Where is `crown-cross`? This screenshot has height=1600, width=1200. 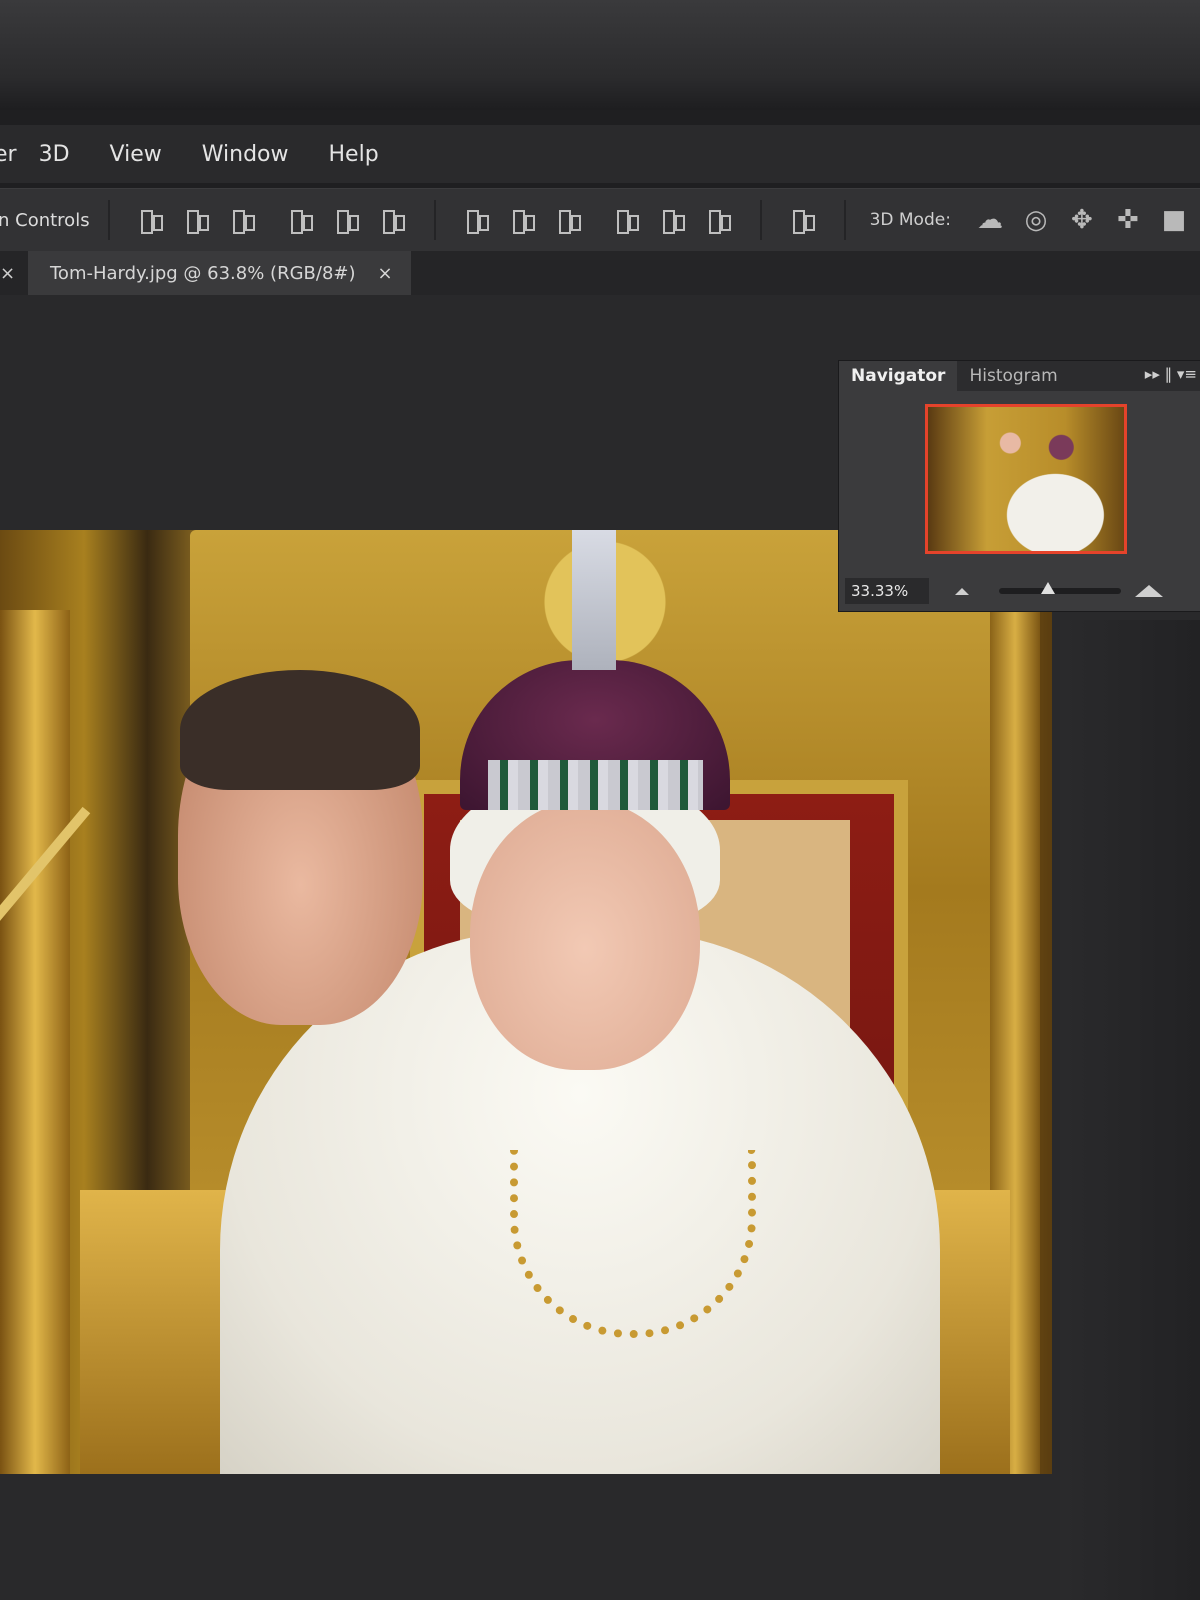
crown-cross is located at coordinates (594, 600).